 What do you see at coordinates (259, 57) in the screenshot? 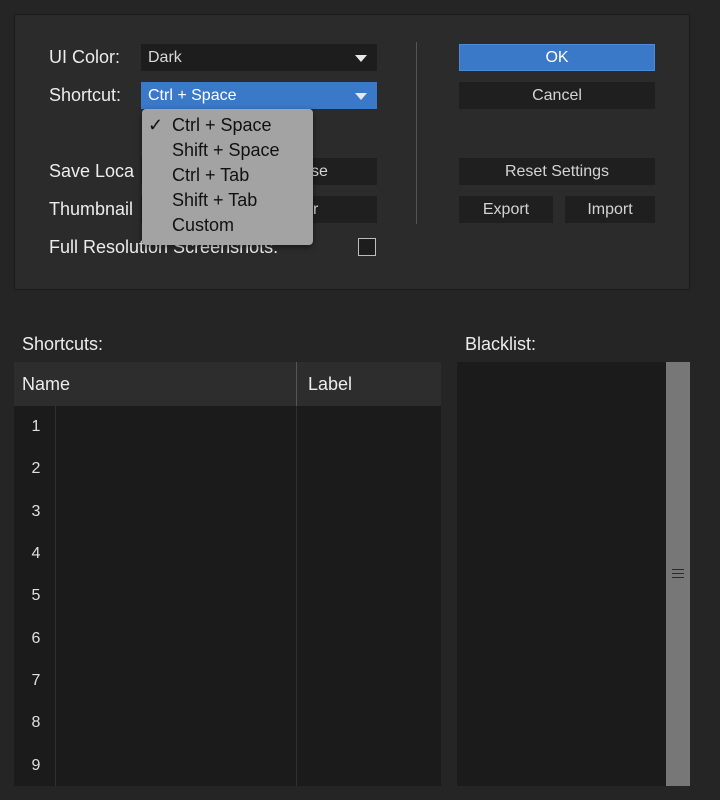
I see `ui-color-select: Dark` at bounding box center [259, 57].